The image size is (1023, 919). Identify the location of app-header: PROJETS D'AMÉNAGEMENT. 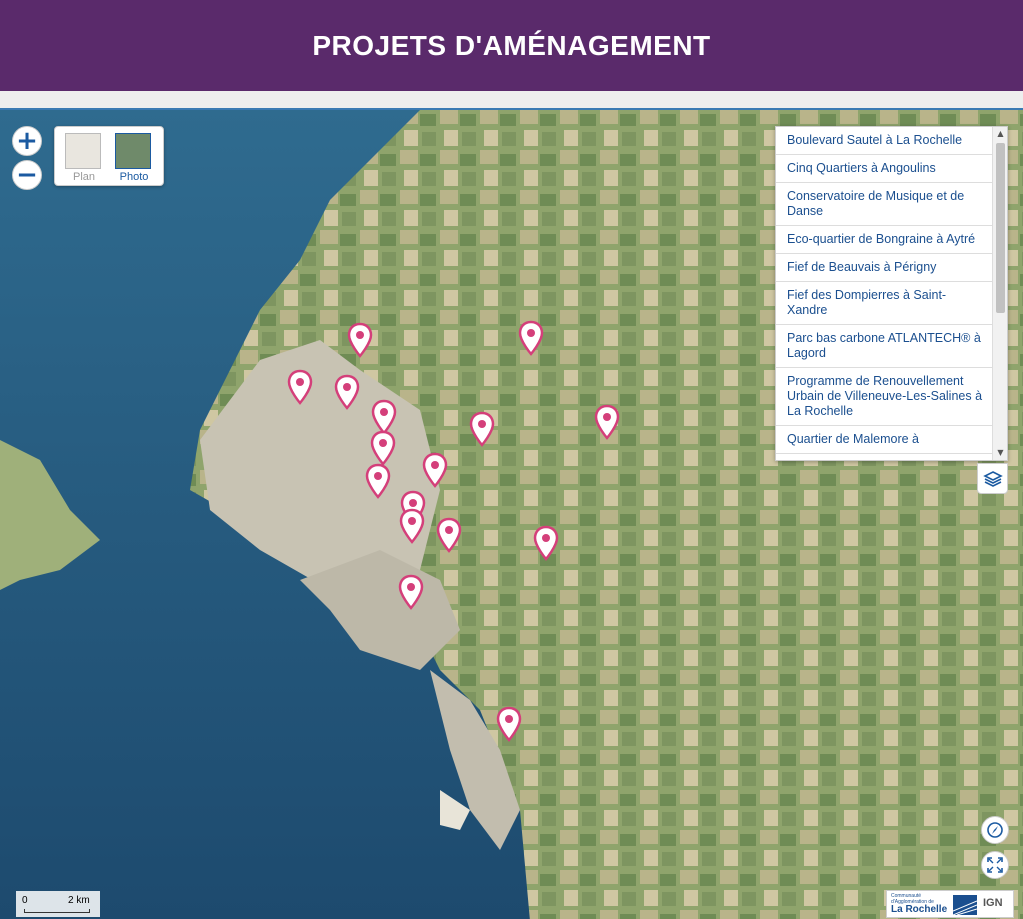
(511, 45).